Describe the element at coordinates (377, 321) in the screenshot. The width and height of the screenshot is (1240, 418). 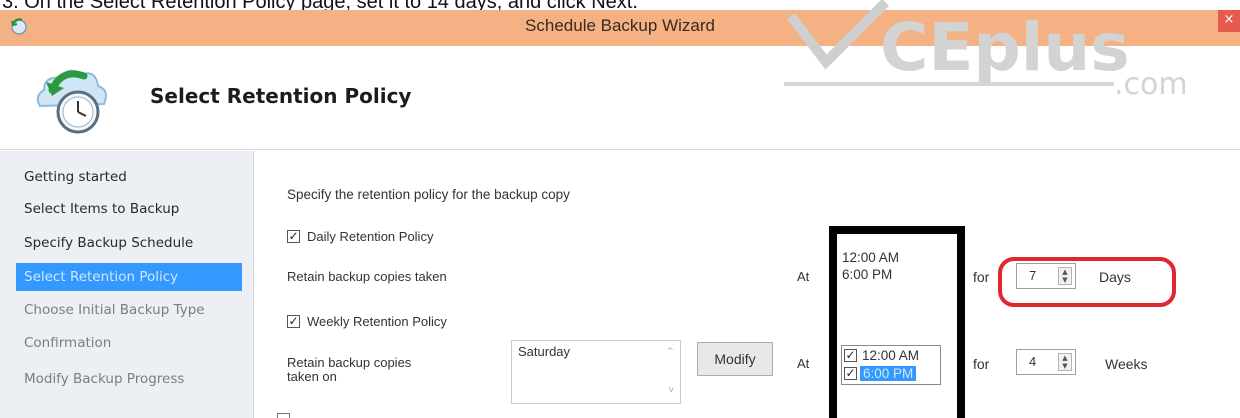
I see `weekly-retention-label: Weekly Retention Policy` at that location.